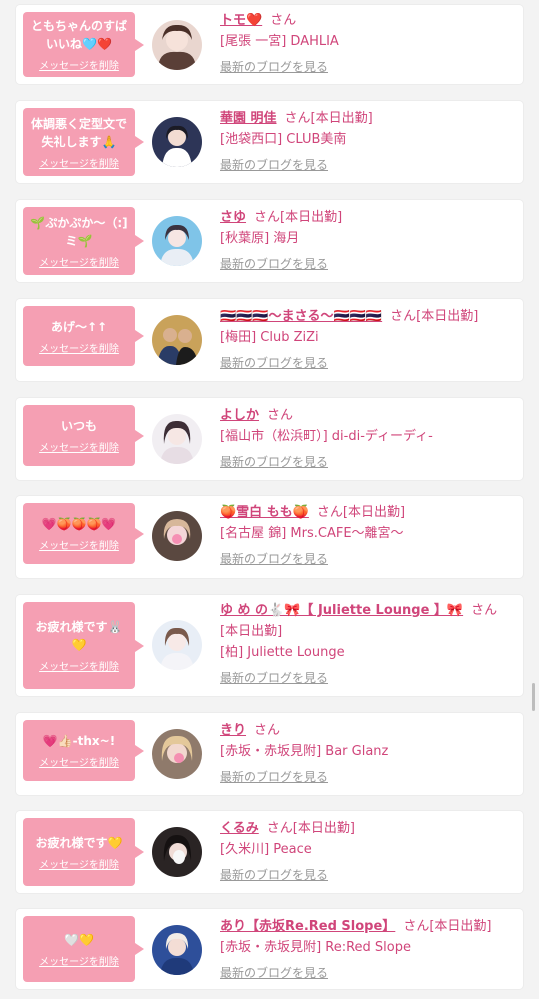 The image size is (539, 999). Describe the element at coordinates (79, 842) in the screenshot. I see `message-text: お疲れ様です💛` at that location.